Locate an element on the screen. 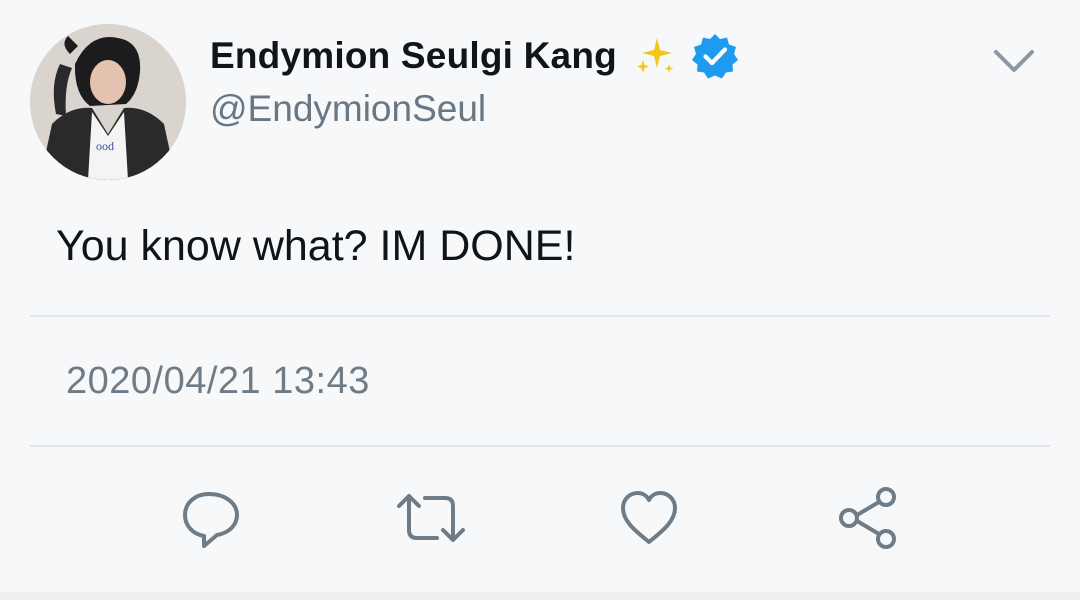 The height and width of the screenshot is (600, 1080). sparkles-icon is located at coordinates (655, 55).